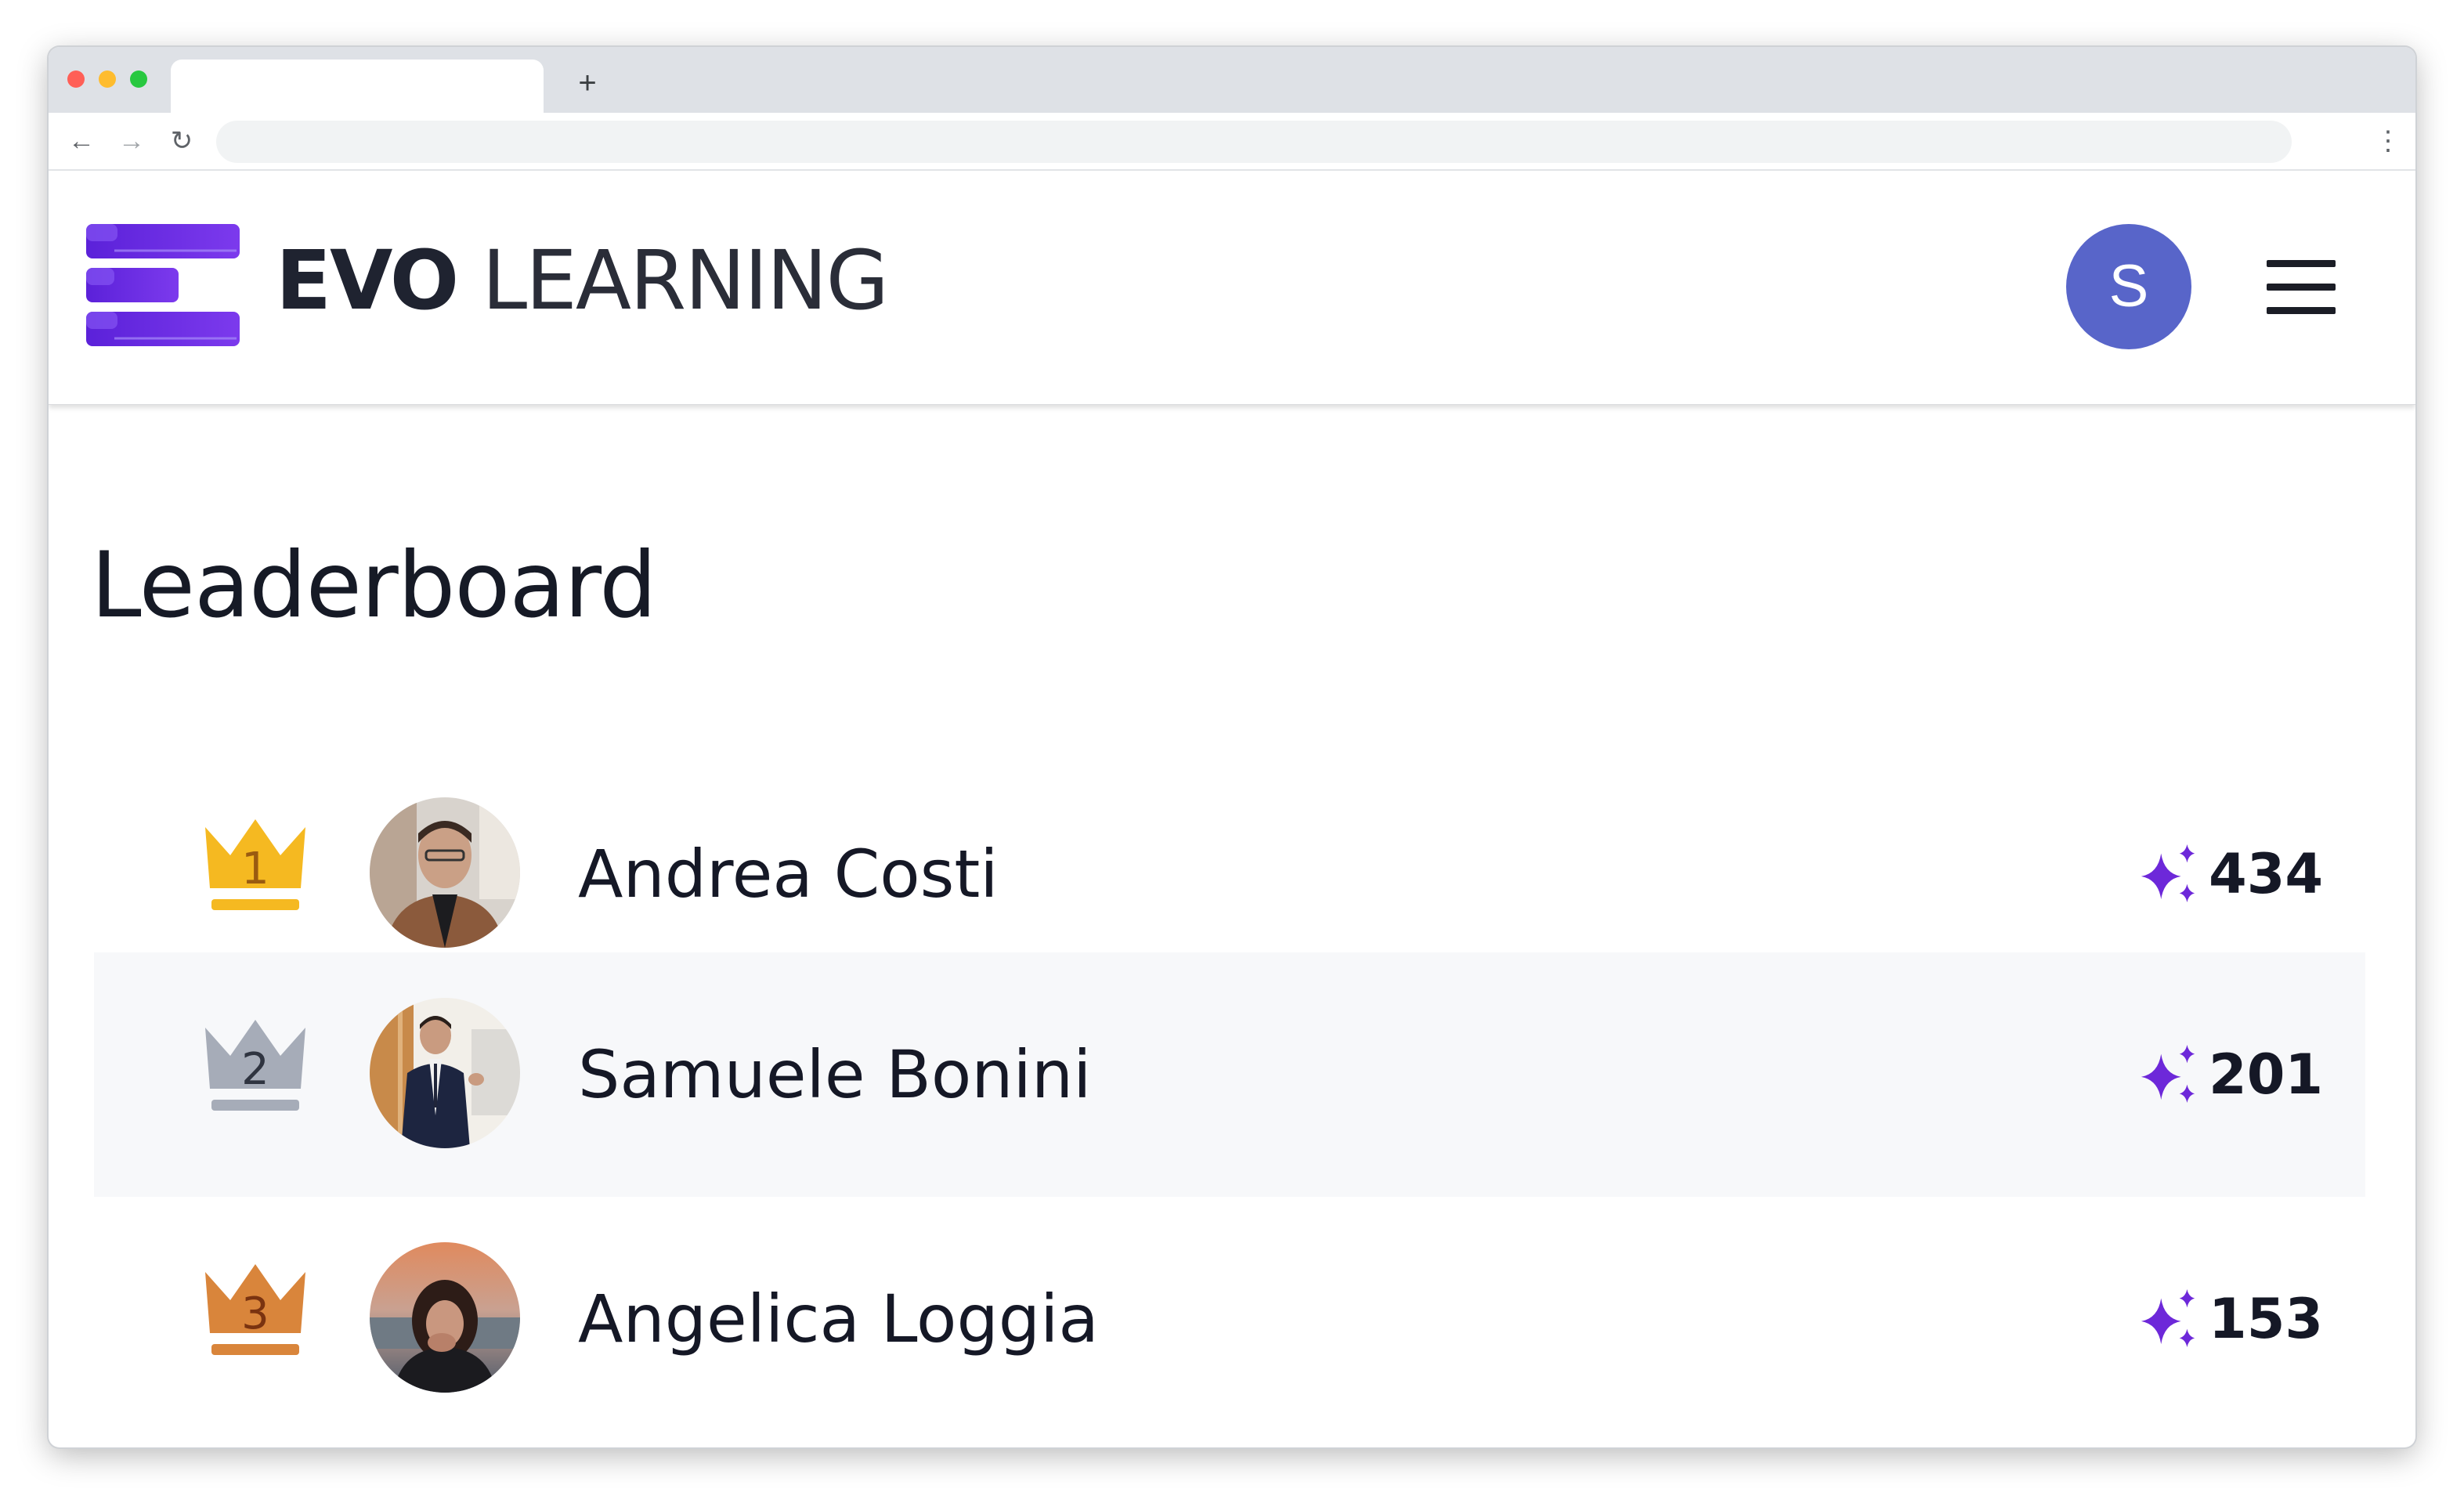  Describe the element at coordinates (1254, 142) in the screenshot. I see `address-bar` at that location.